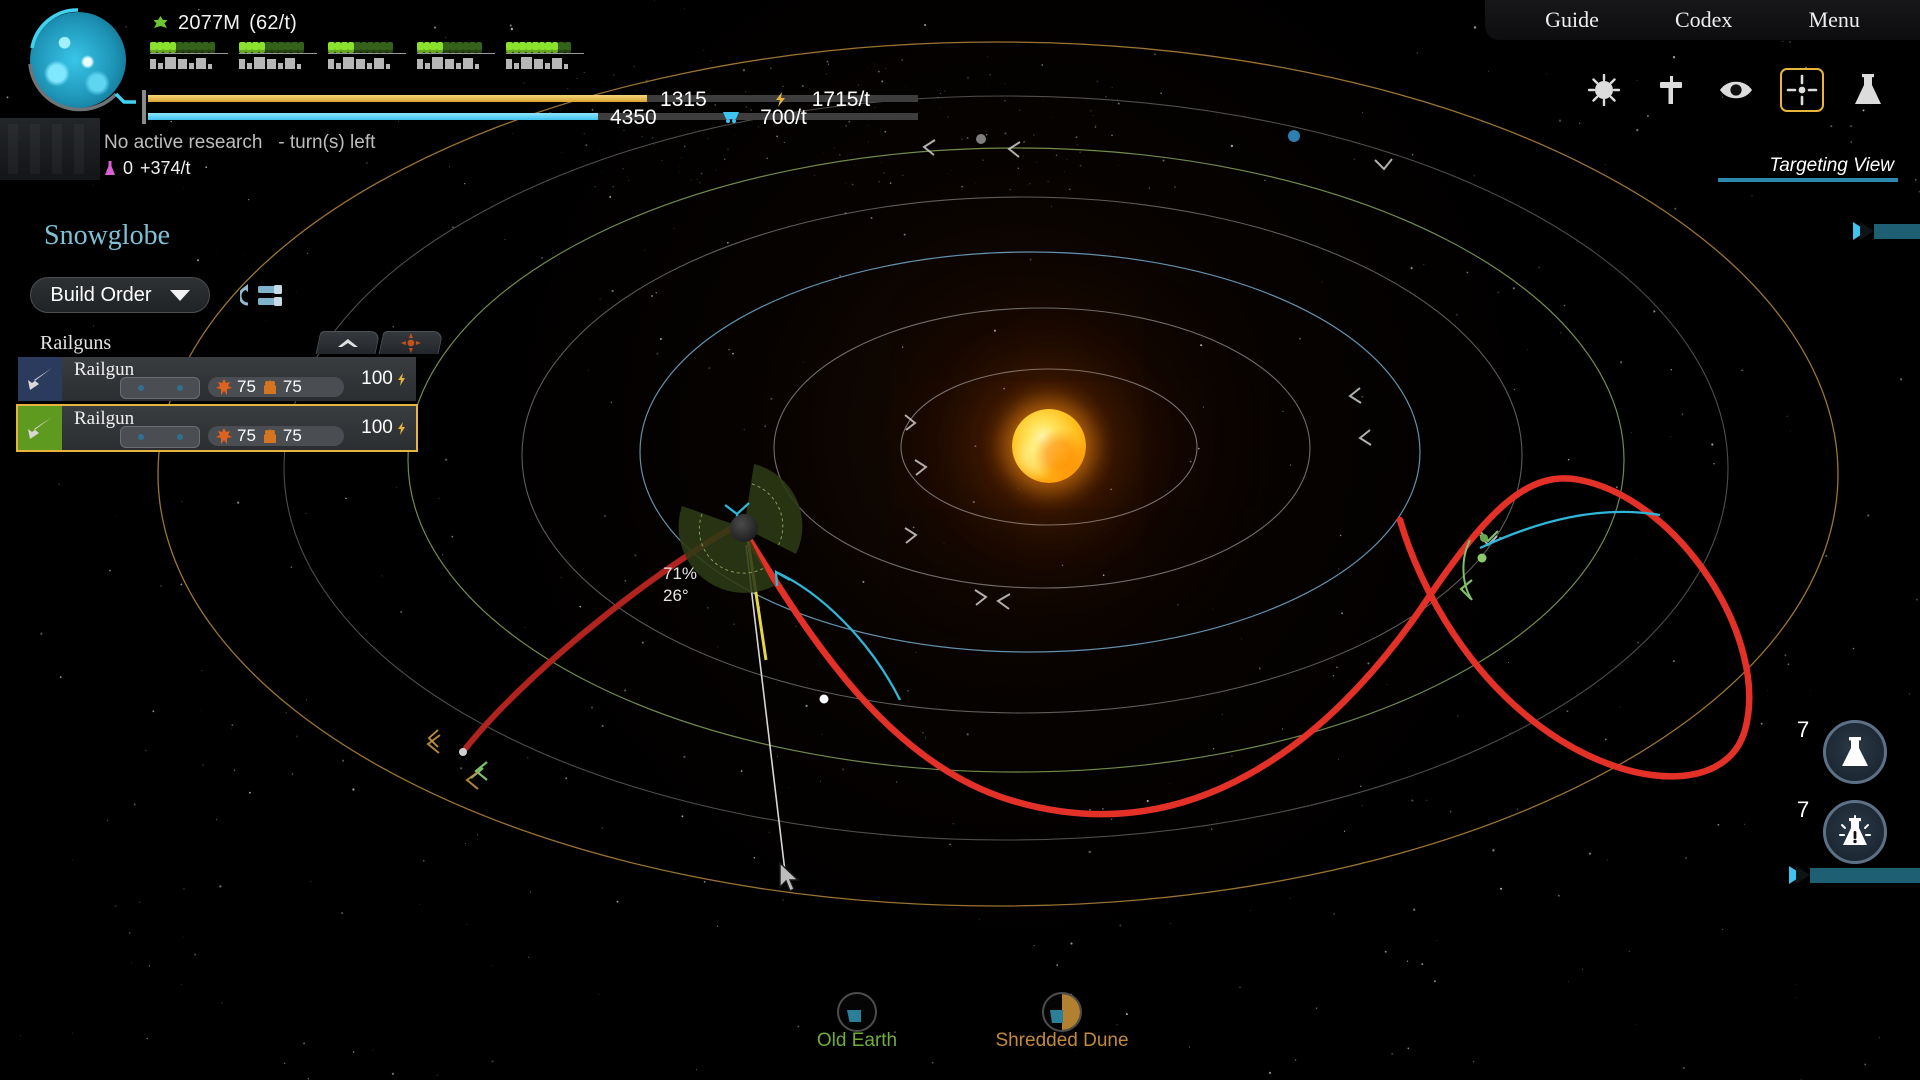 The width and height of the screenshot is (1920, 1080). I want to click on sun-icon, so click(1604, 90).